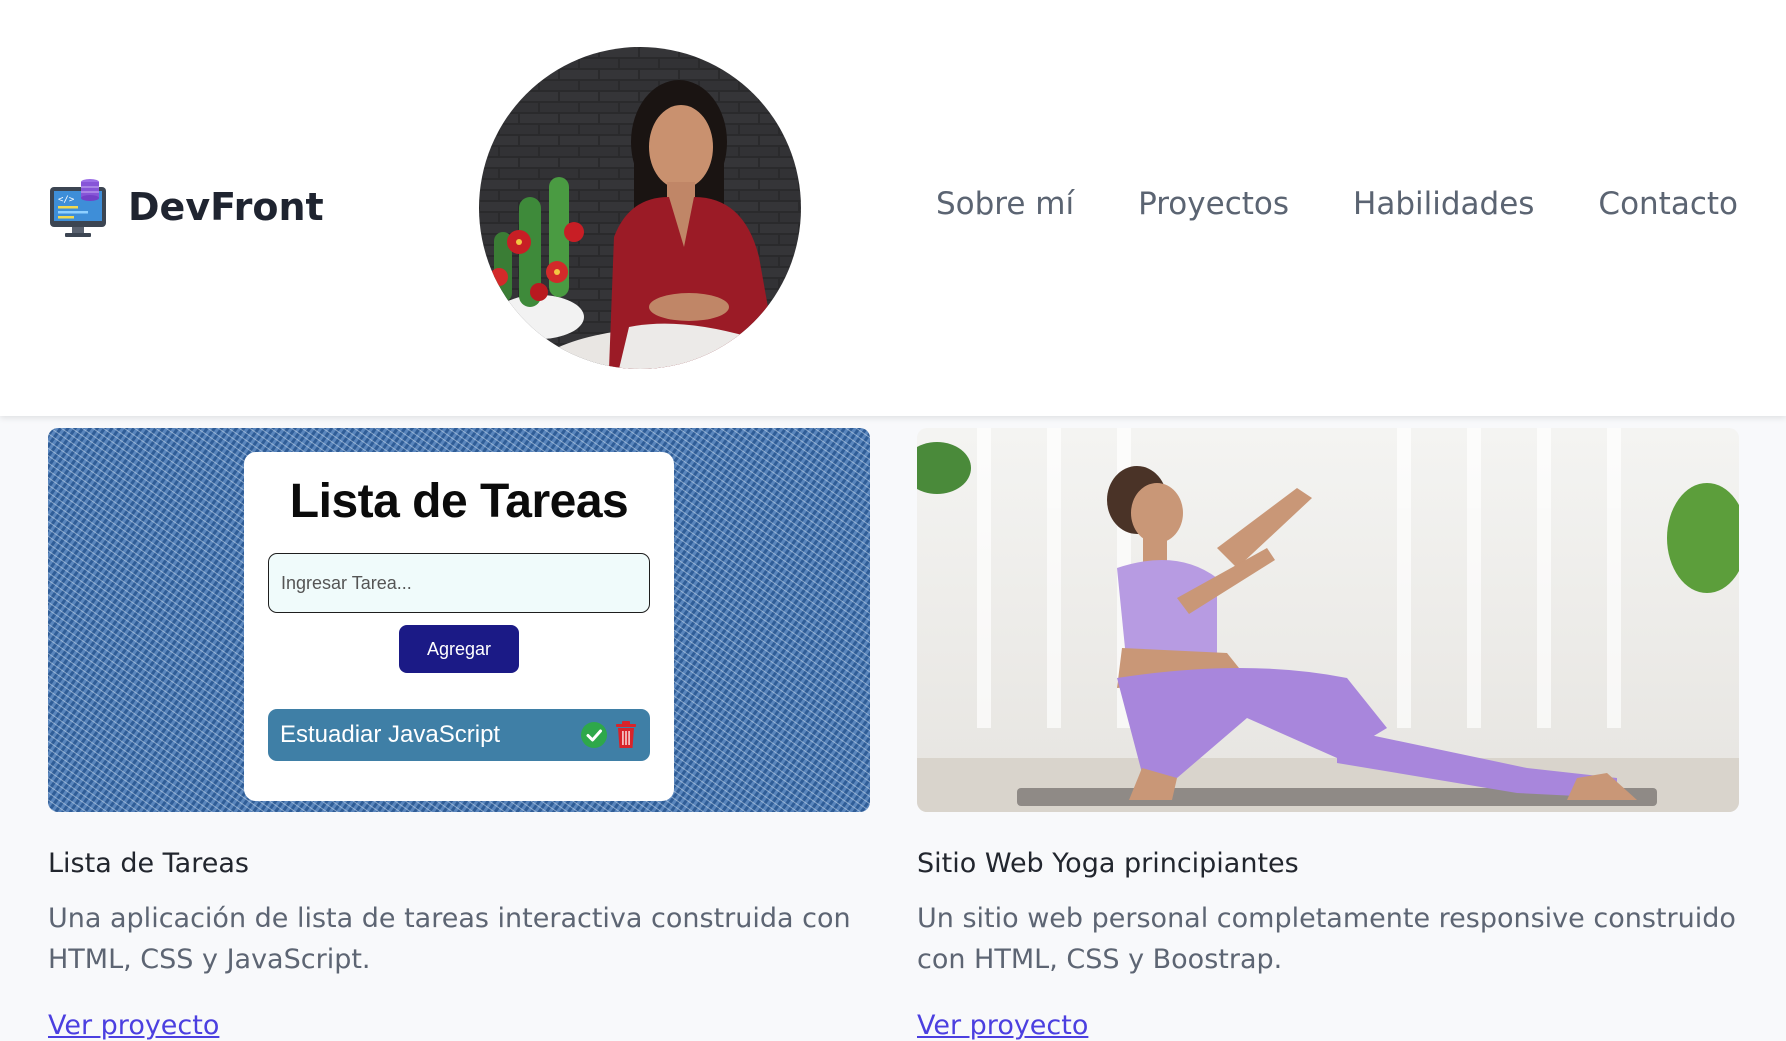 The width and height of the screenshot is (1786, 1041). I want to click on avatar, so click(640, 208).